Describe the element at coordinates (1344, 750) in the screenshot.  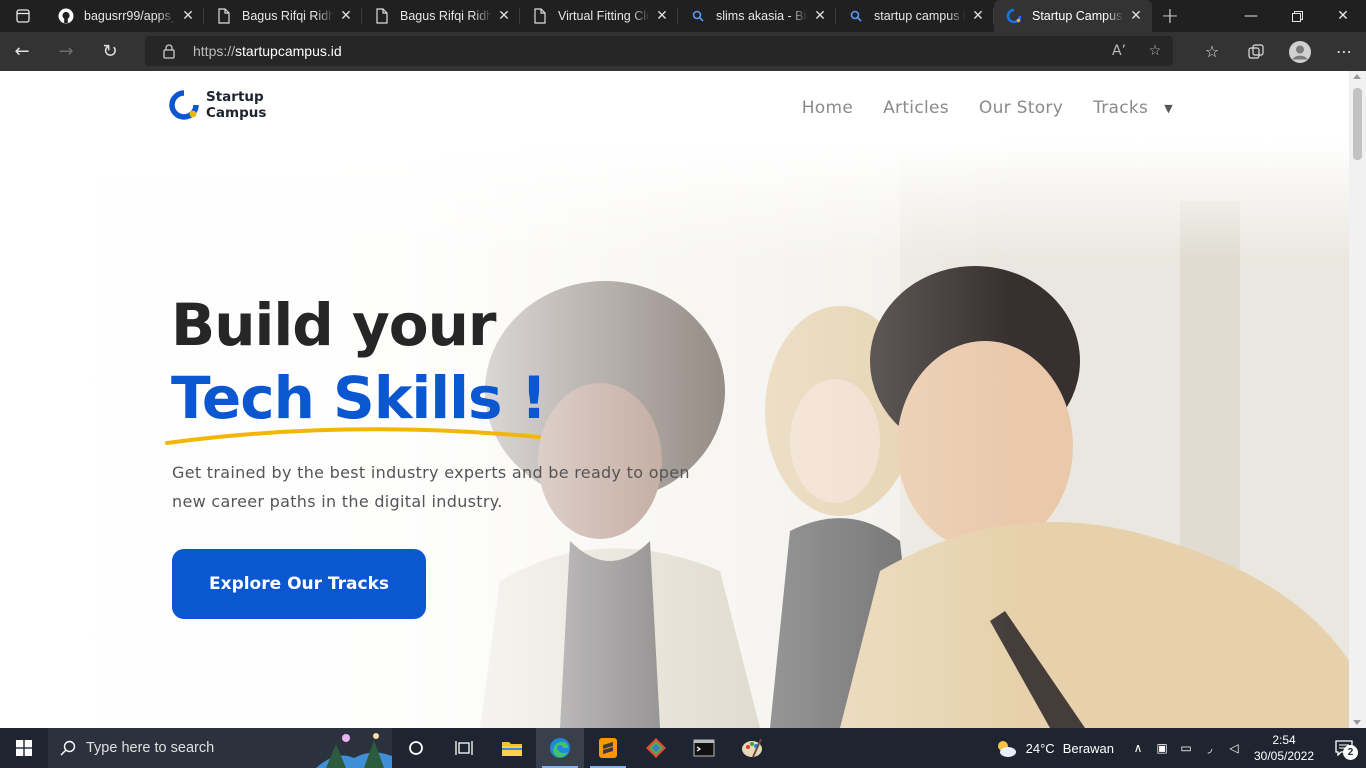
I see `action-center-button: 2` at that location.